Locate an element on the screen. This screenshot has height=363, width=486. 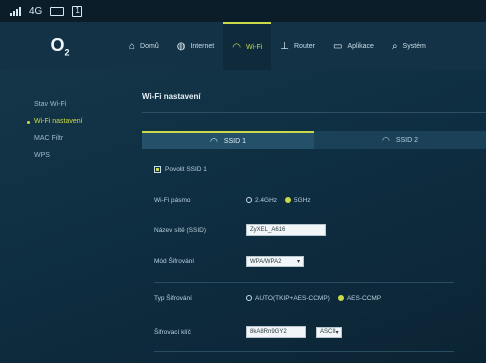
band-option-5: 5GHz is located at coordinates (298, 200).